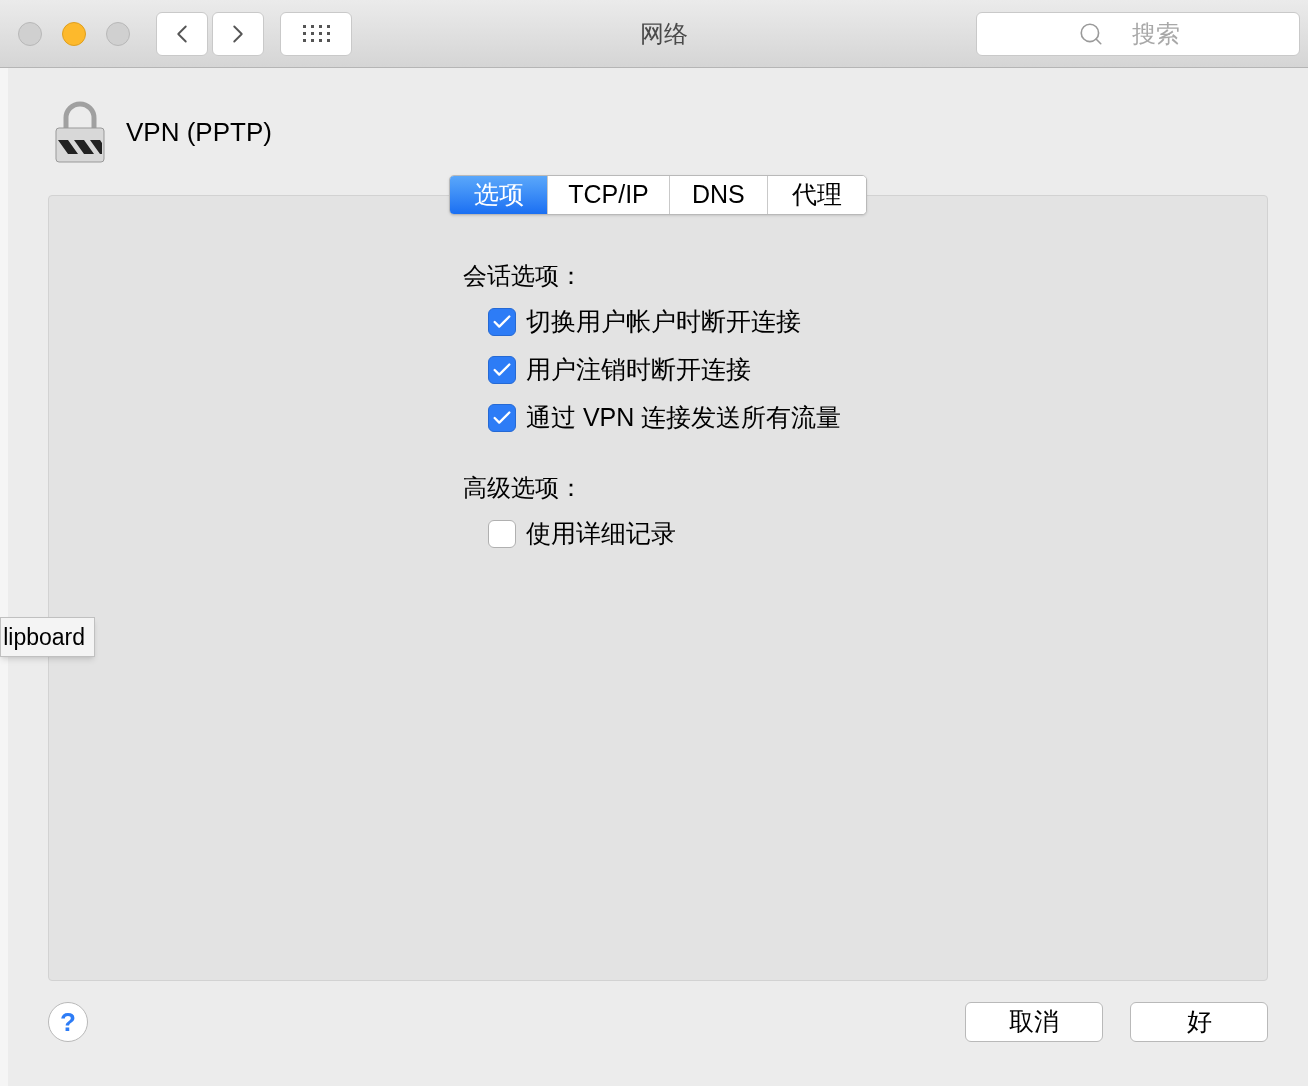 The width and height of the screenshot is (1308, 1086). Describe the element at coordinates (238, 33) in the screenshot. I see `forward-button` at that location.